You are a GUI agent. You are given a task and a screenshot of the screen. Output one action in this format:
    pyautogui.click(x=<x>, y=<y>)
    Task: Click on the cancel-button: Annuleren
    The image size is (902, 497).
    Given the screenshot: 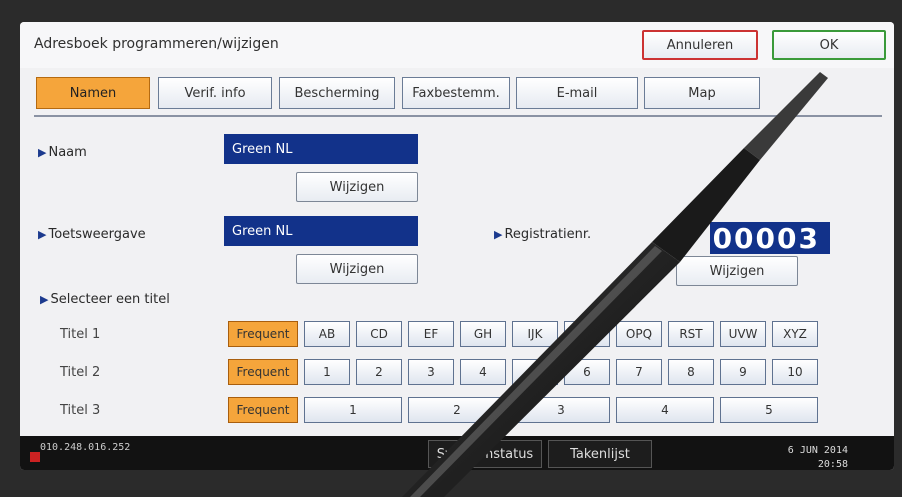 What is the action you would take?
    pyautogui.click(x=700, y=45)
    